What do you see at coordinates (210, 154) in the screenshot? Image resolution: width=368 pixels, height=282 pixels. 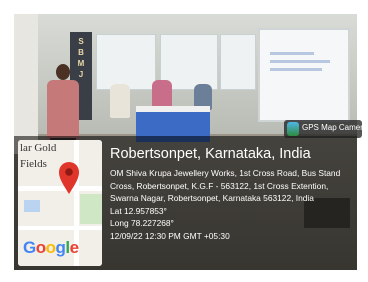 I see `location-title: Robertsonpet, Karnataka, India` at bounding box center [210, 154].